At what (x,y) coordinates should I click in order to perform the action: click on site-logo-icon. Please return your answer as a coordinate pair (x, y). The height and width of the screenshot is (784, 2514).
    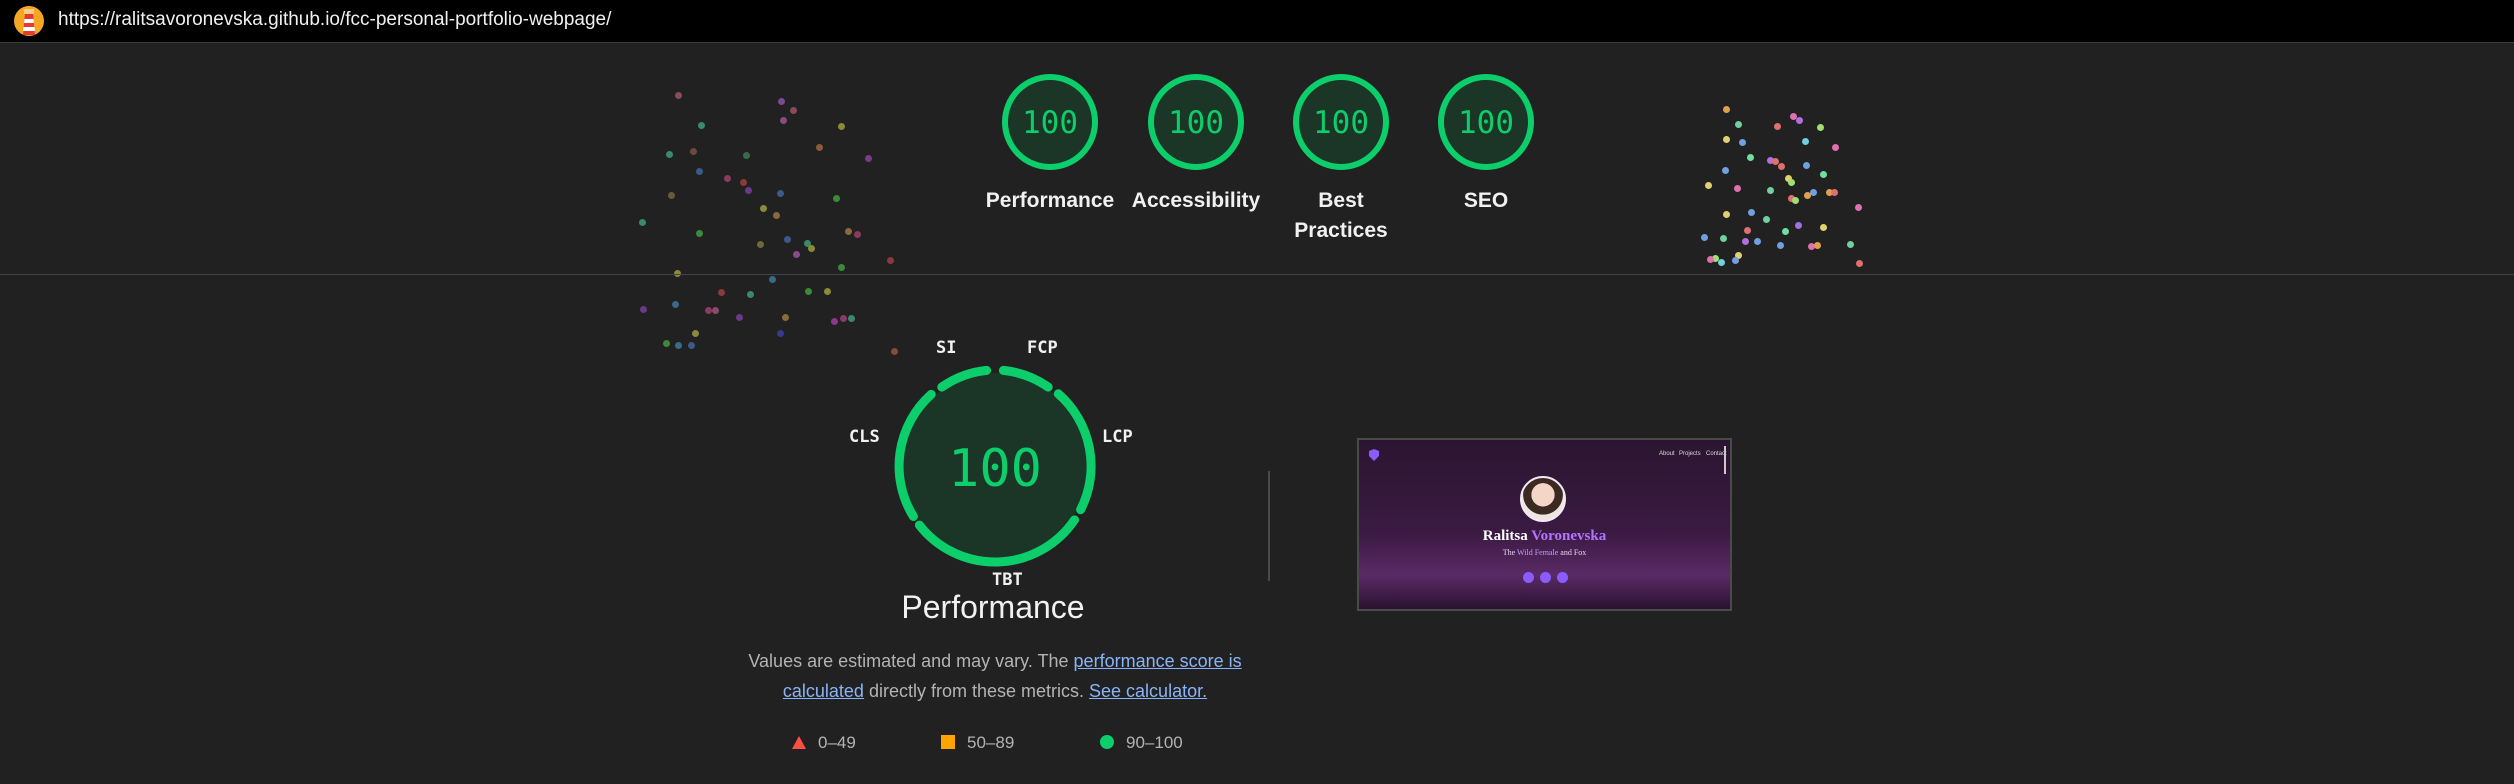
    Looking at the image, I should click on (1374, 455).